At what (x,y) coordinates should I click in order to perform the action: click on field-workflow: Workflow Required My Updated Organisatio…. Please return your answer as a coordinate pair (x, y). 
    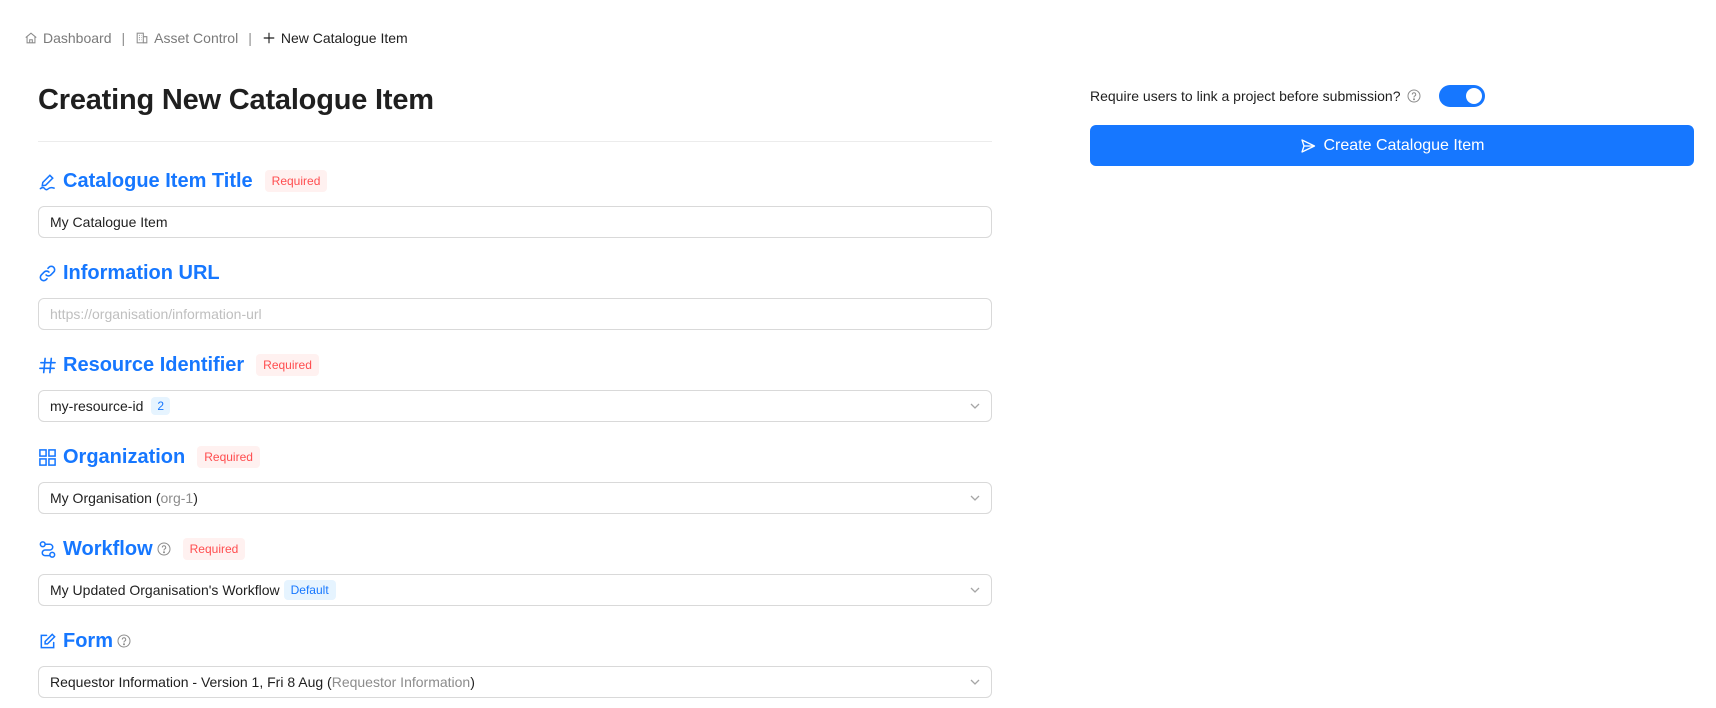
    Looking at the image, I should click on (515, 570).